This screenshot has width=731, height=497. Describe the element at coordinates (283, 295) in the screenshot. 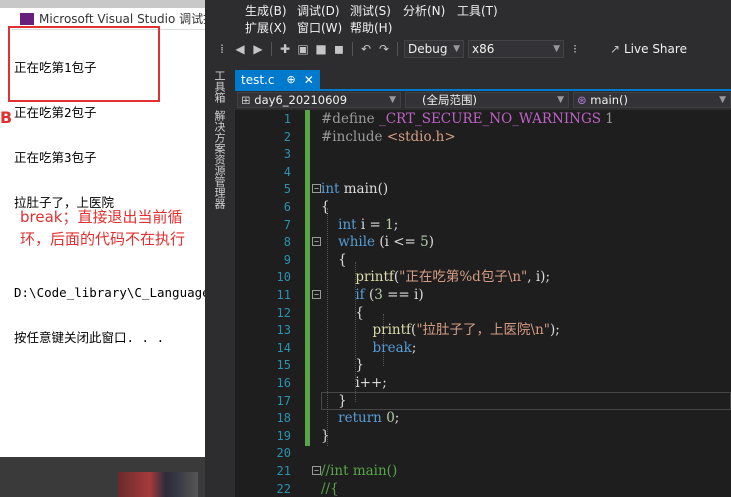

I see `line-number: 11` at that location.